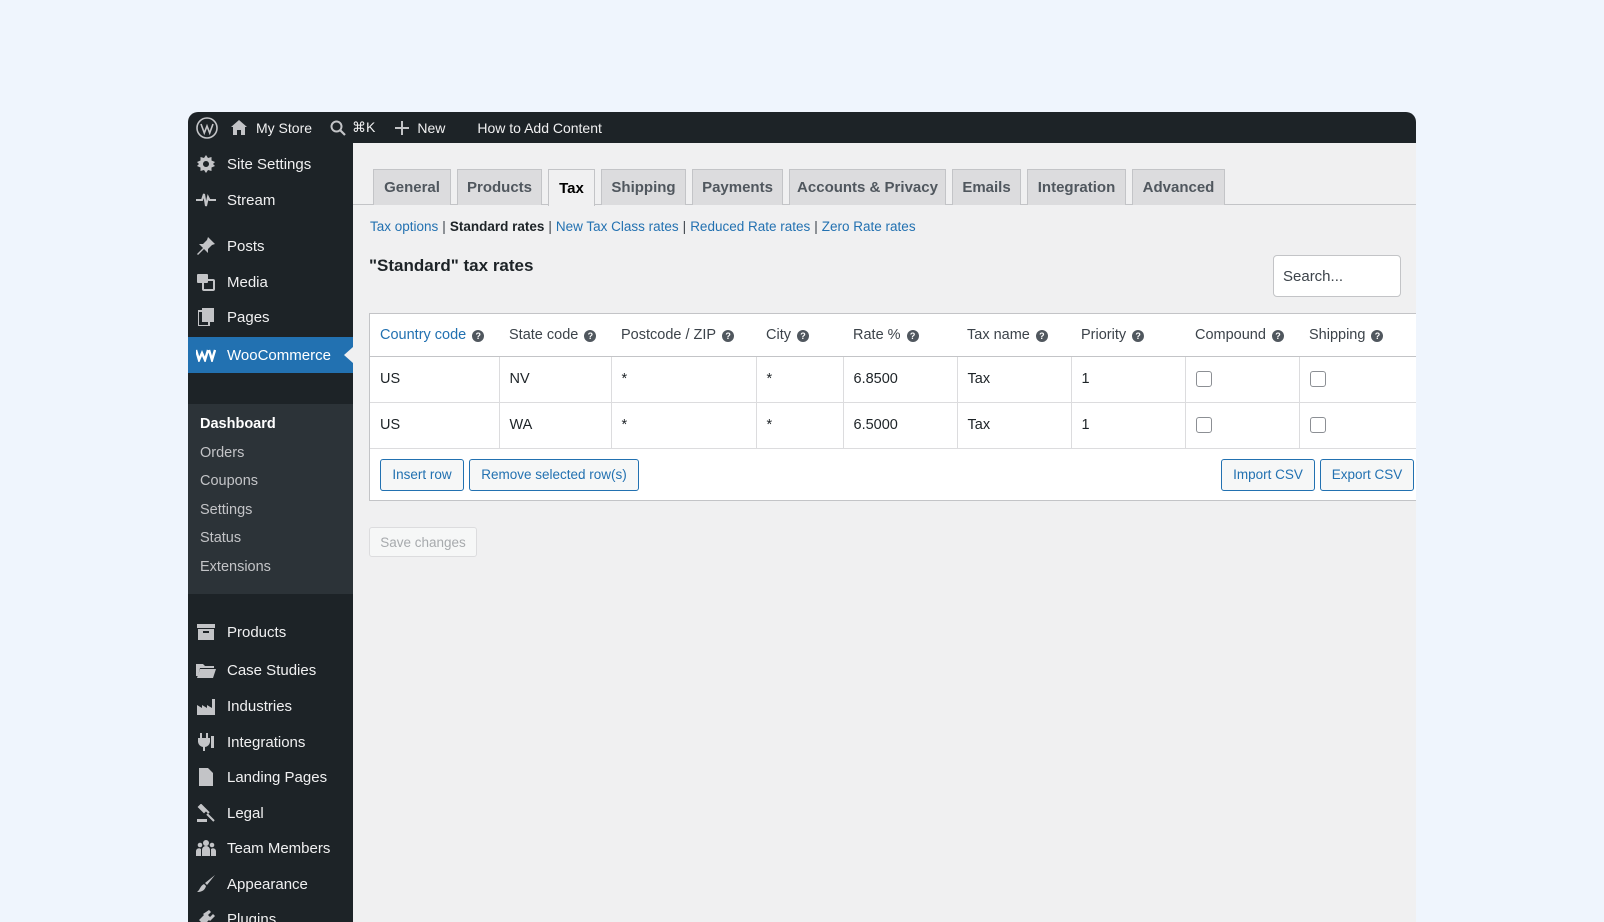 The width and height of the screenshot is (1604, 922). I want to click on sidebar-item-team-members: Team Members, so click(270, 848).